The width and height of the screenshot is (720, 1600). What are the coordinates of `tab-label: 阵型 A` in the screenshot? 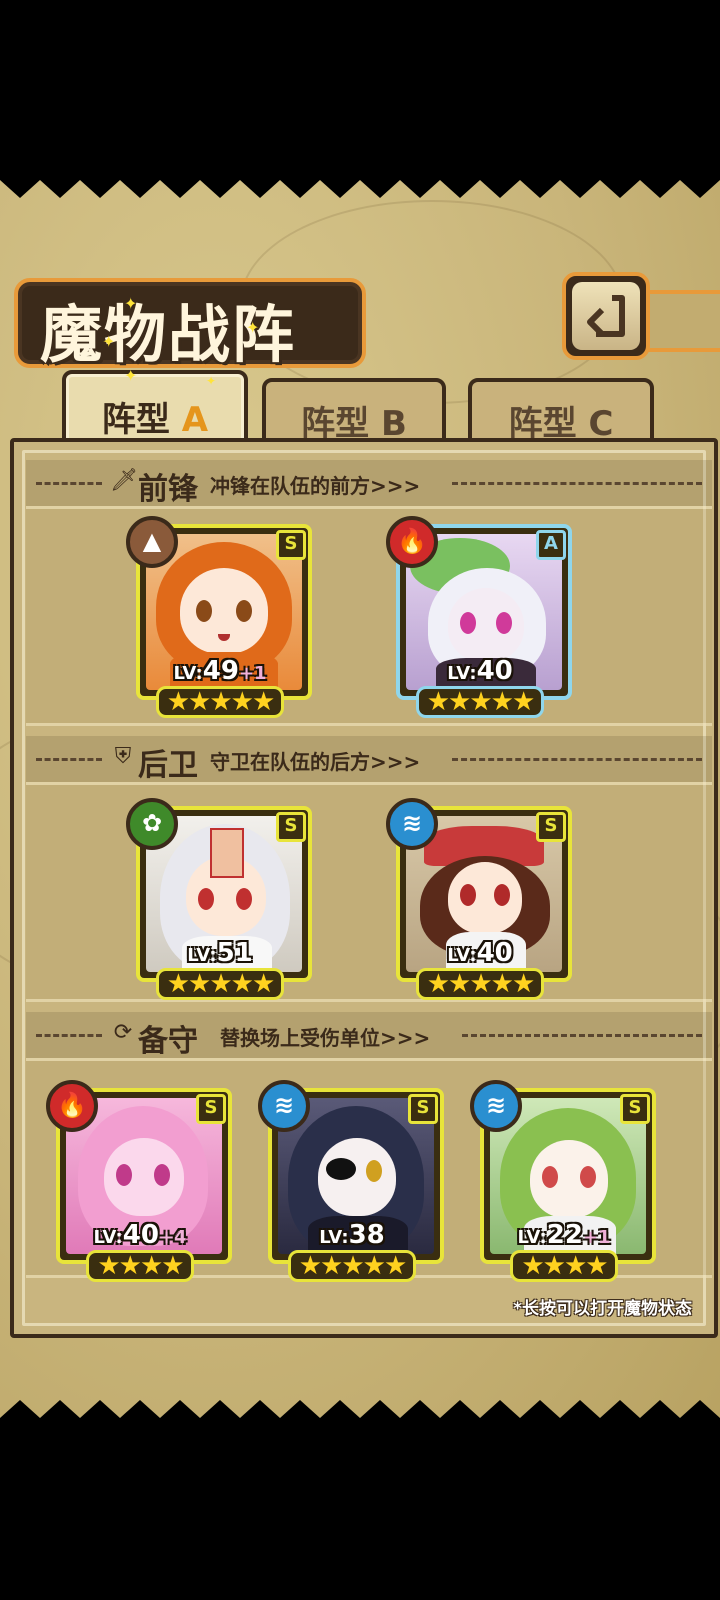 It's located at (155, 420).